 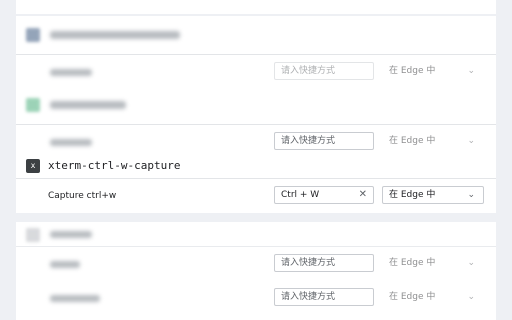 I want to click on extension-card-partial, so click(x=256, y=7).